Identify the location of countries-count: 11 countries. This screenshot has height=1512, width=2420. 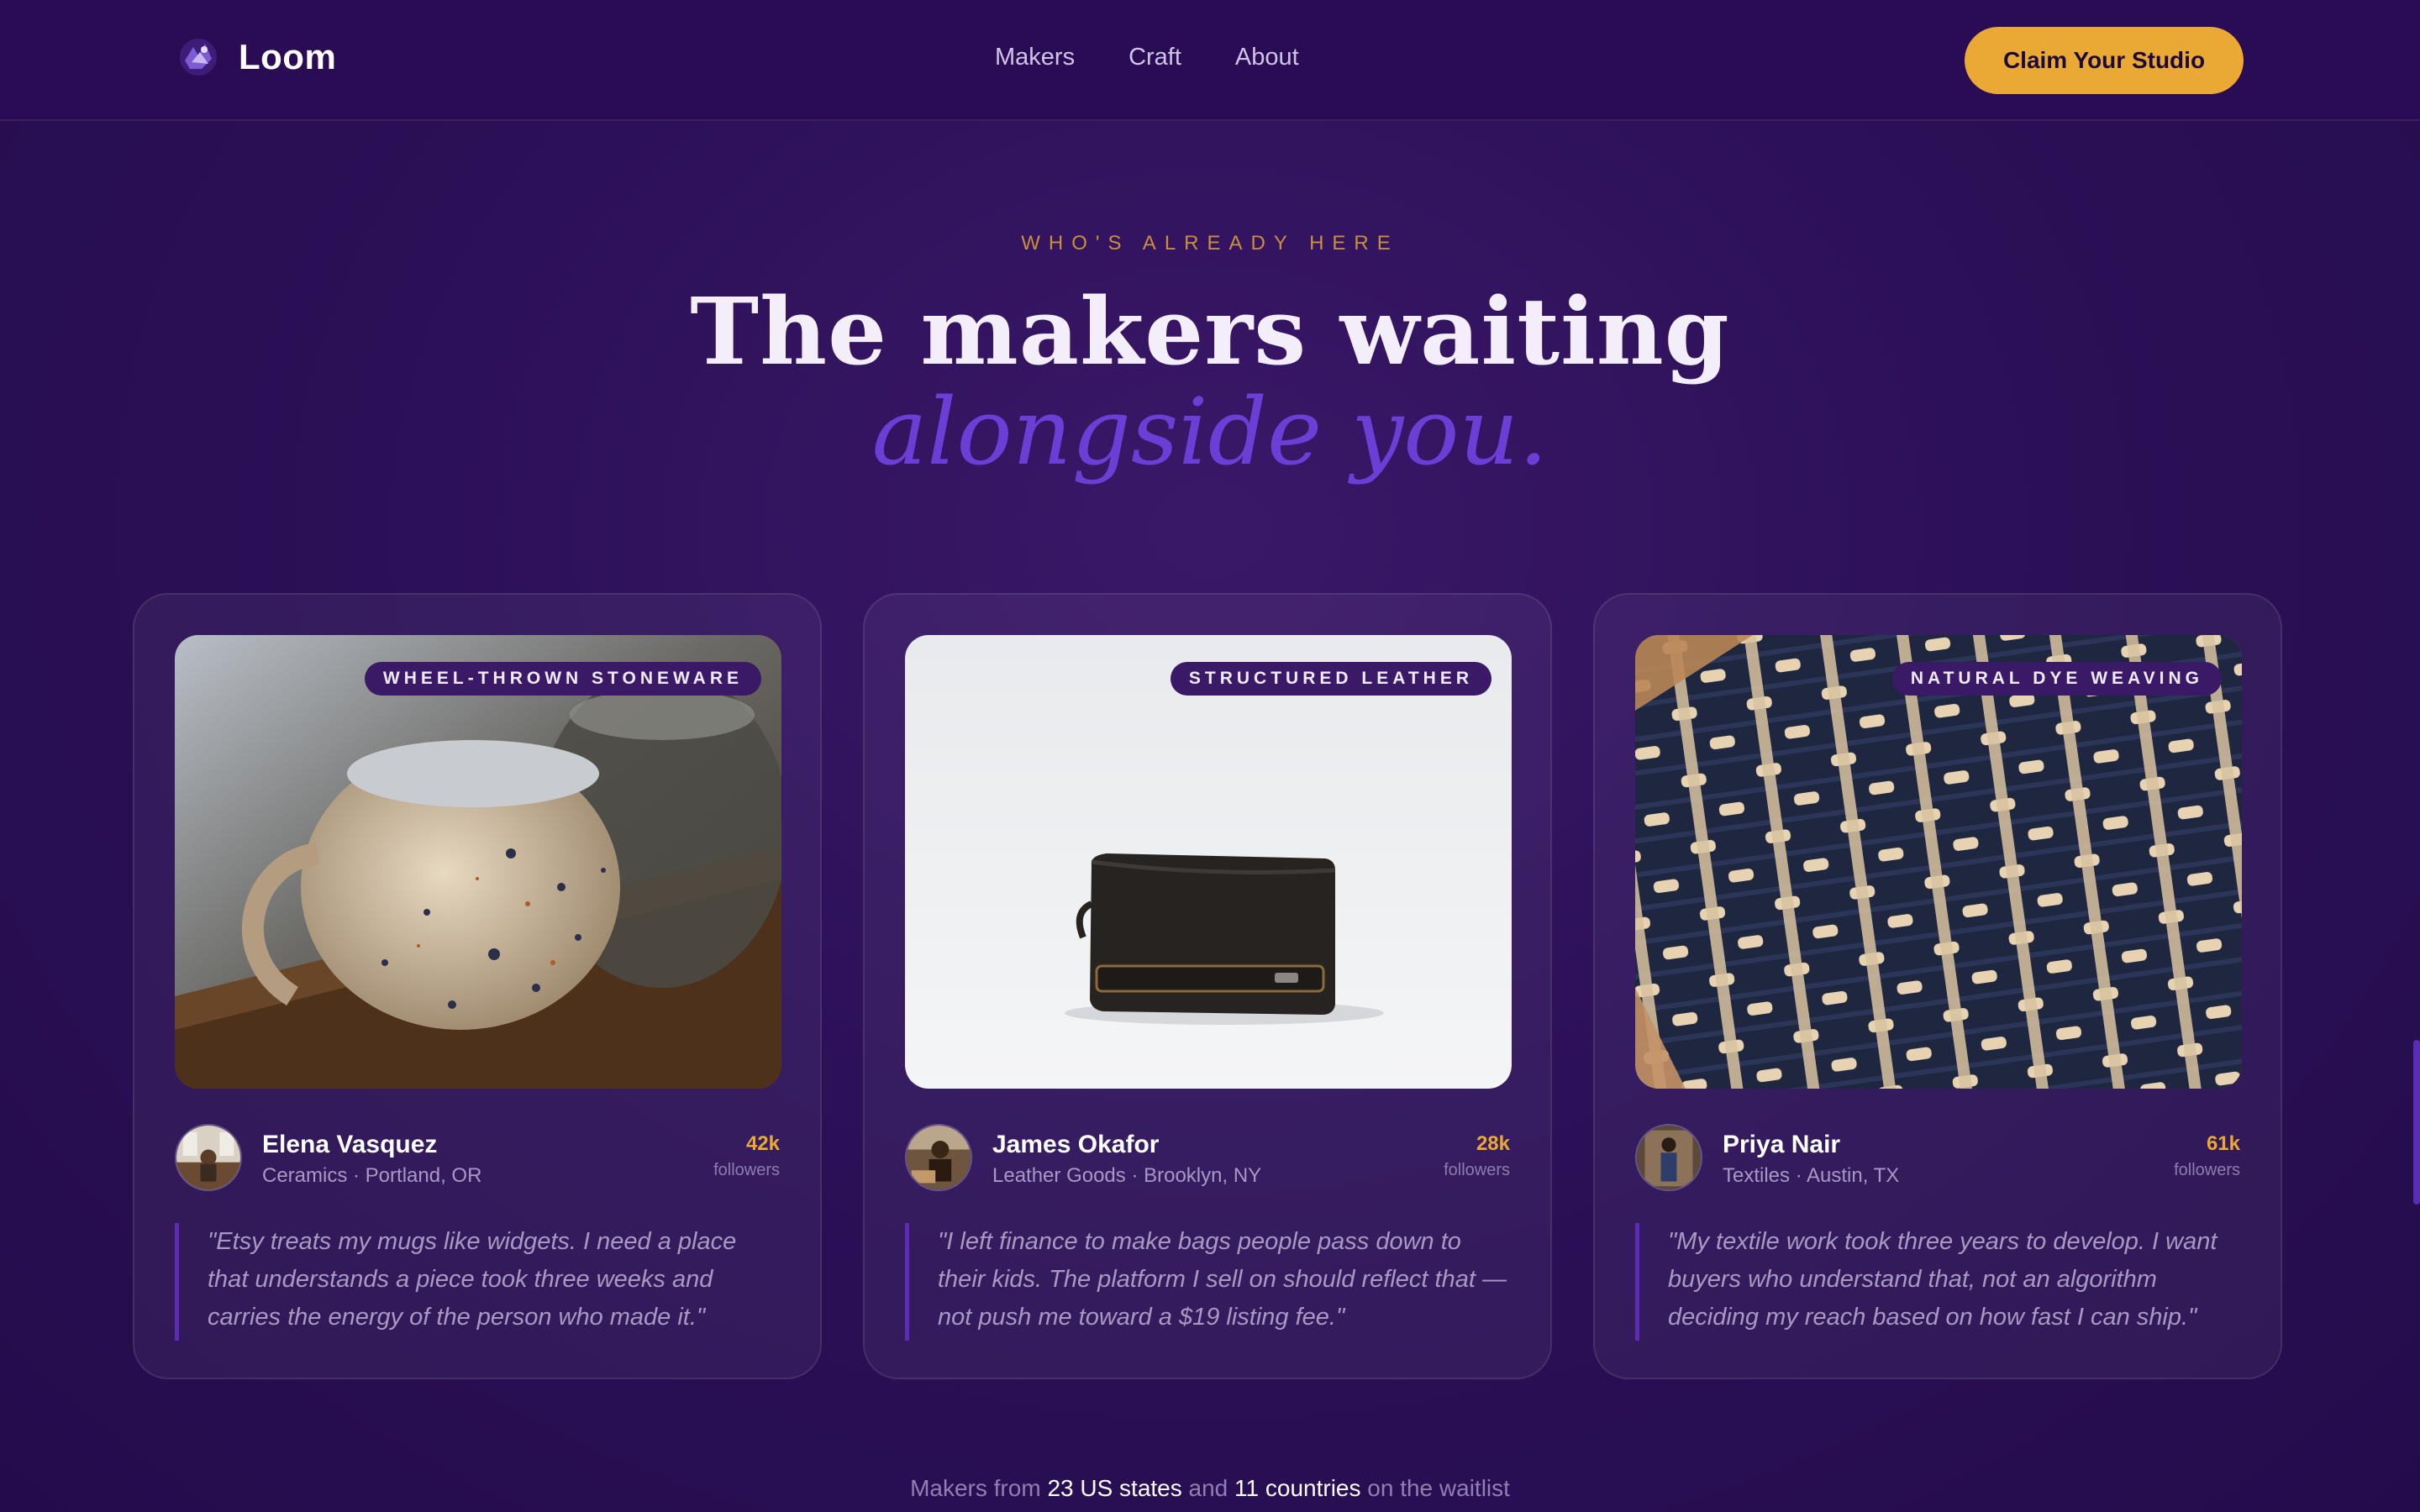
(1297, 1488).